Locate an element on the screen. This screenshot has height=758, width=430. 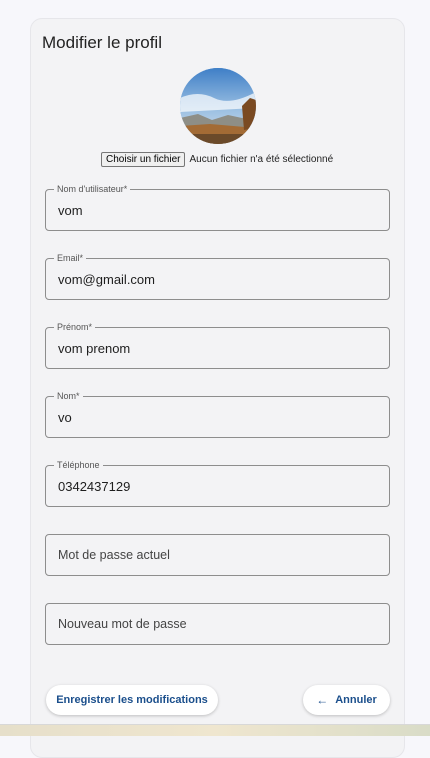
save-button: Enregistrer les modifications is located at coordinates (132, 700).